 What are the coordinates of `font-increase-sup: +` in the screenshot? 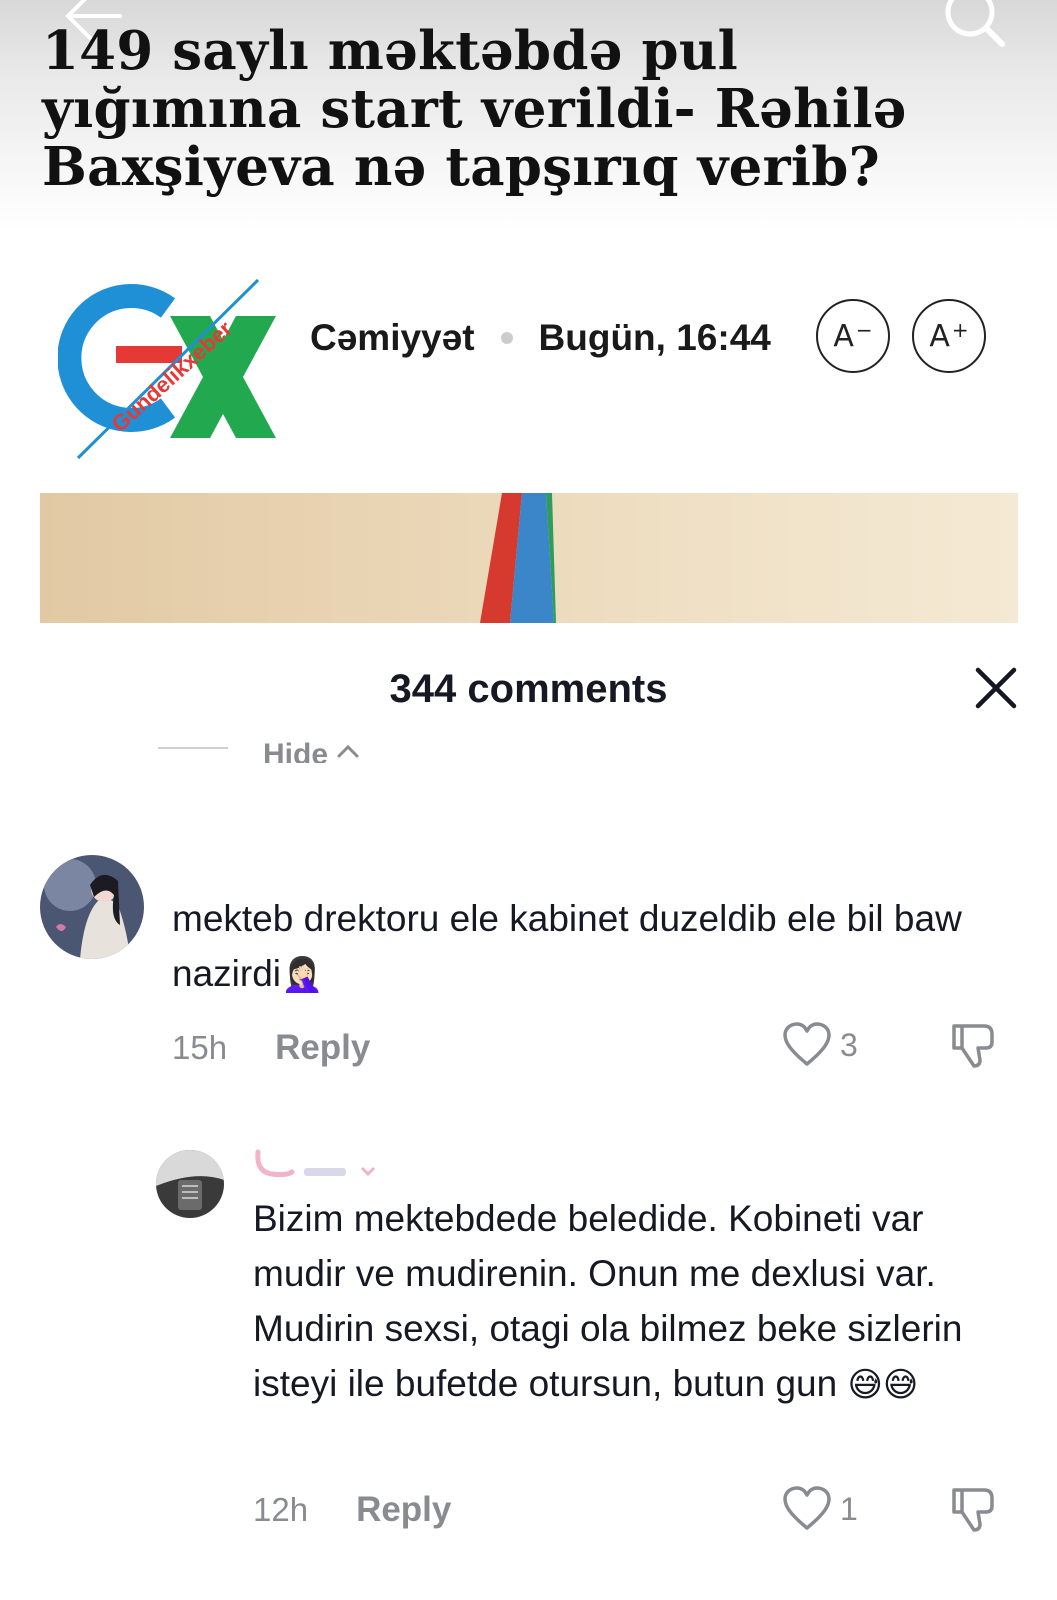 It's located at (960, 330).